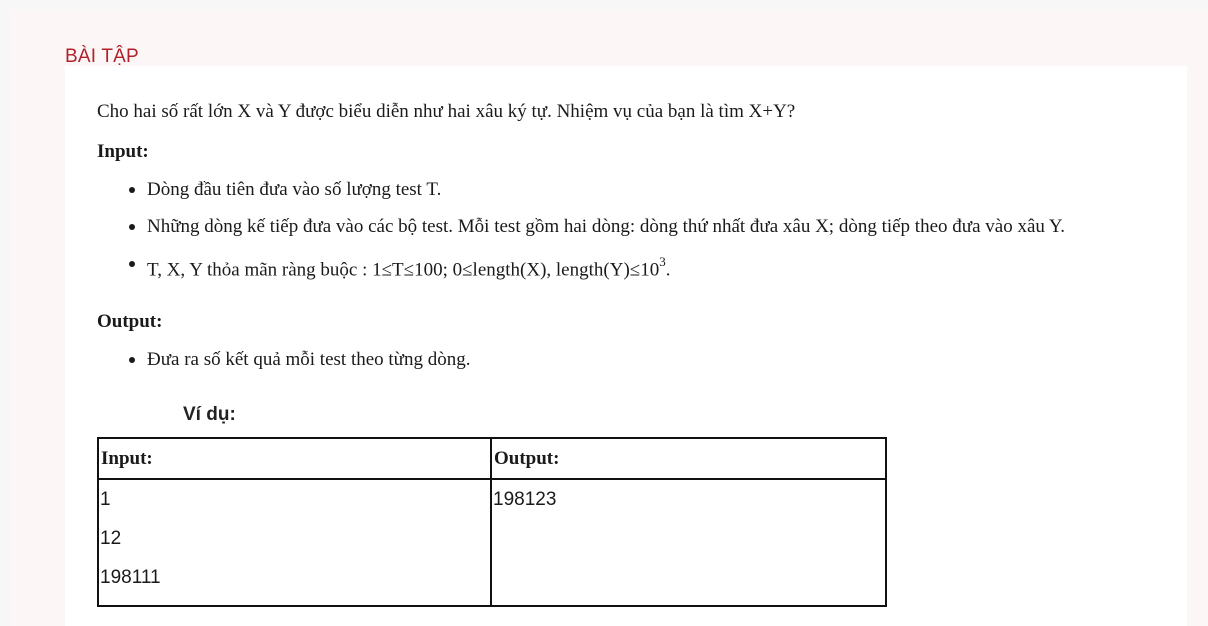  What do you see at coordinates (294, 458) in the screenshot?
I see `table-header-input: Input:` at bounding box center [294, 458].